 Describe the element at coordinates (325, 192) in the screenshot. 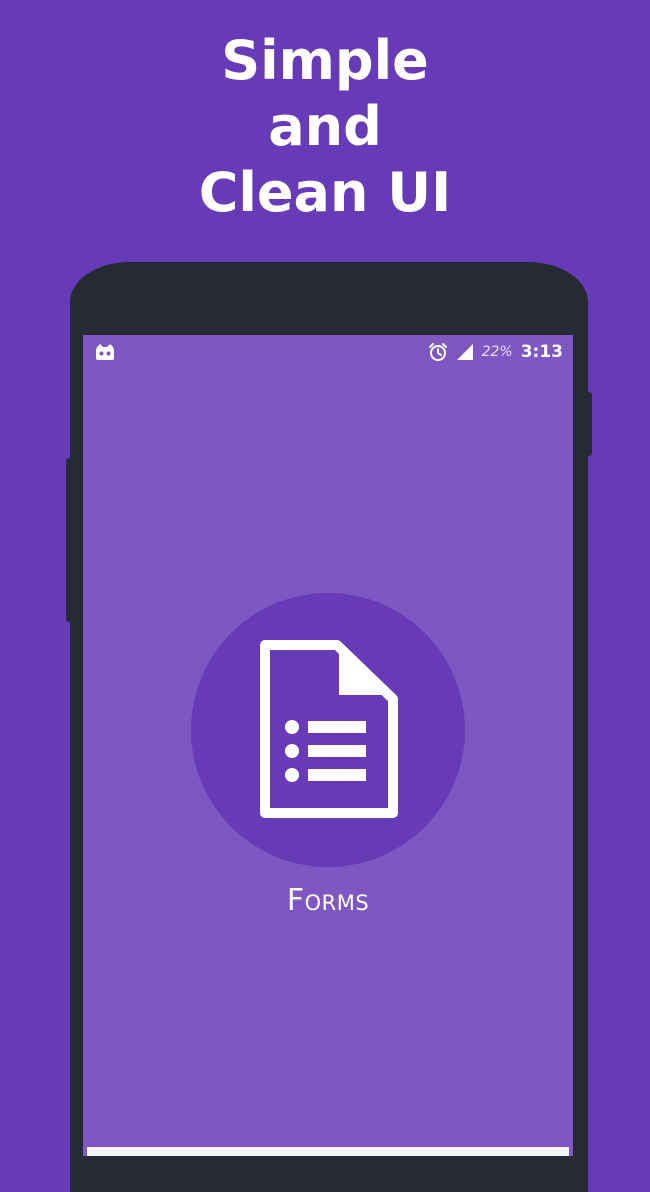

I see `headline-line-3: Clean UI` at that location.